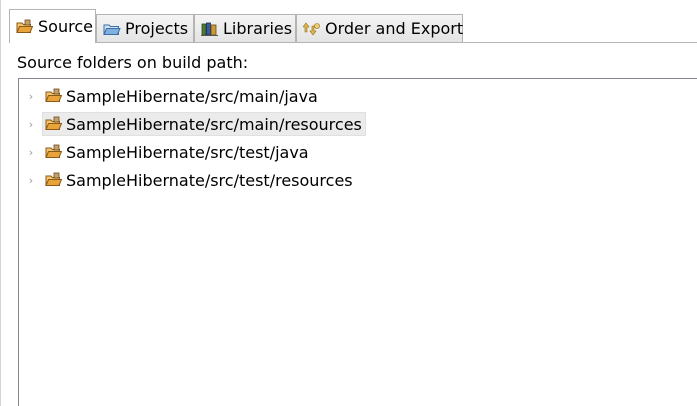  I want to click on tab-projects-label: Projects, so click(157, 28).